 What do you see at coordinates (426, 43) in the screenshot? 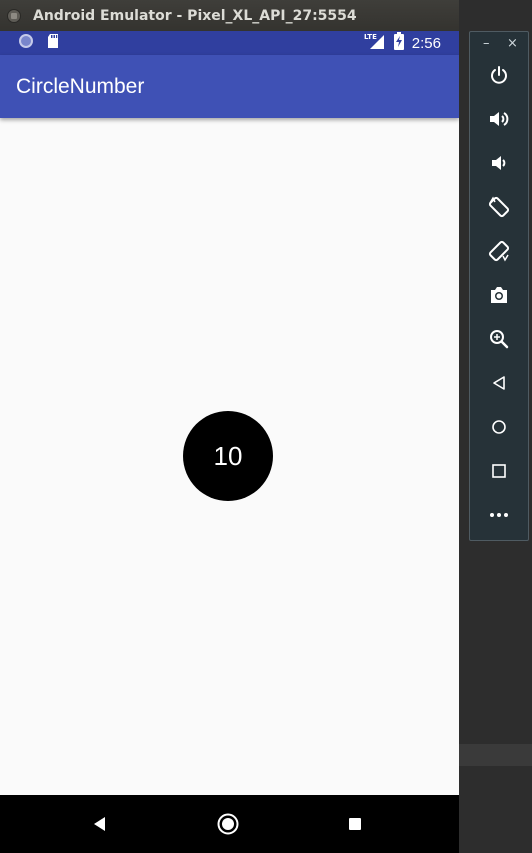
I see `status-time: 2:56` at bounding box center [426, 43].